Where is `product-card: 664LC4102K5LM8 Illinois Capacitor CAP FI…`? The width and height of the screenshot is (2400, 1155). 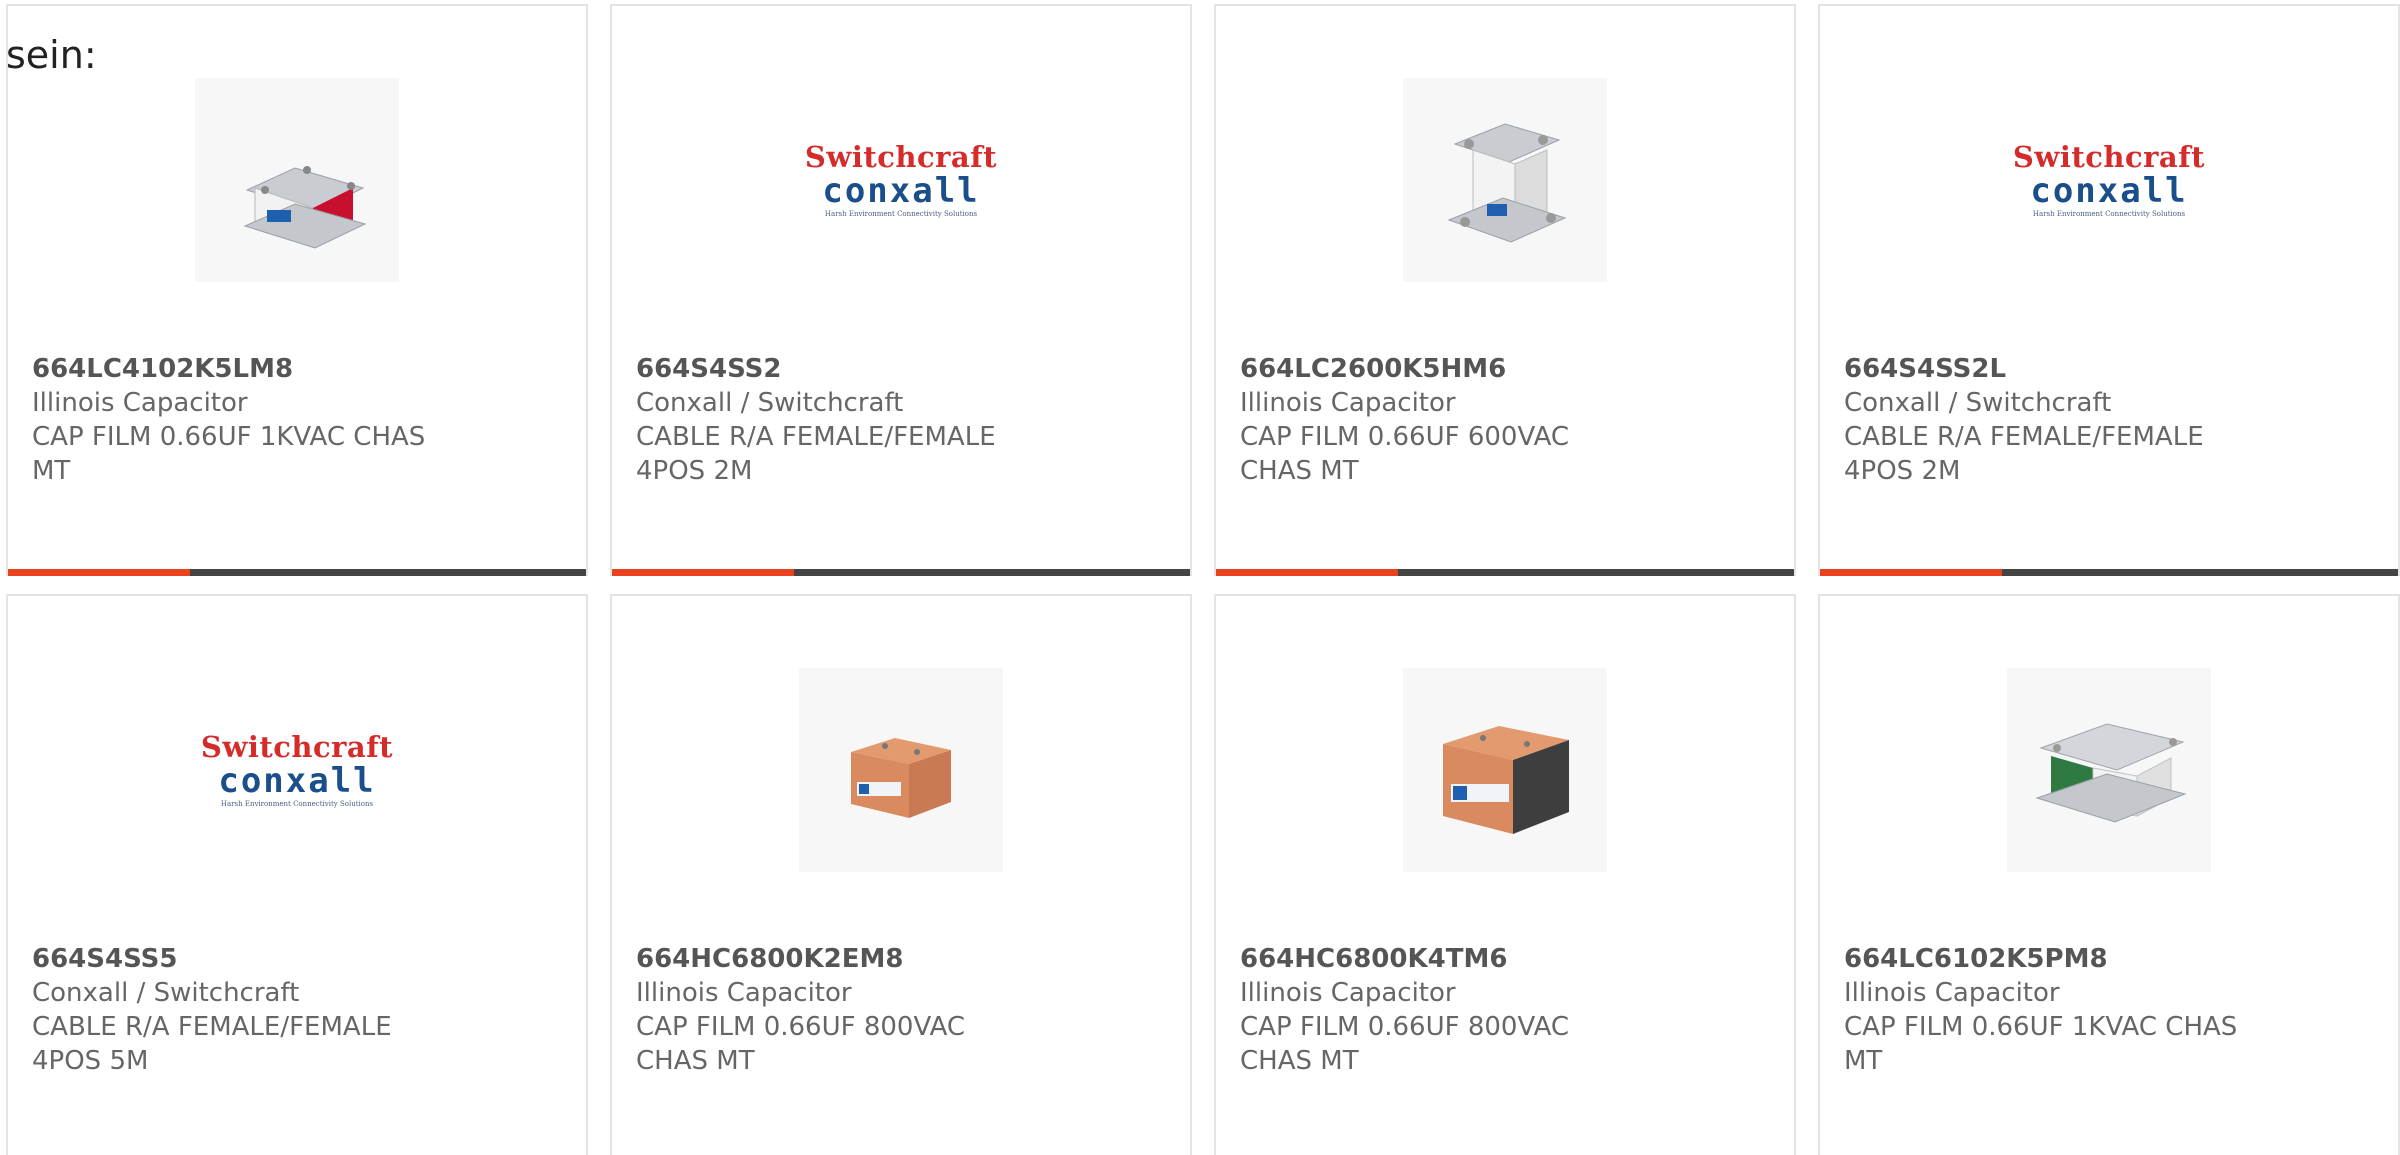 product-card: 664LC4102K5LM8 Illinois Capacitor CAP FI… is located at coordinates (297, 290).